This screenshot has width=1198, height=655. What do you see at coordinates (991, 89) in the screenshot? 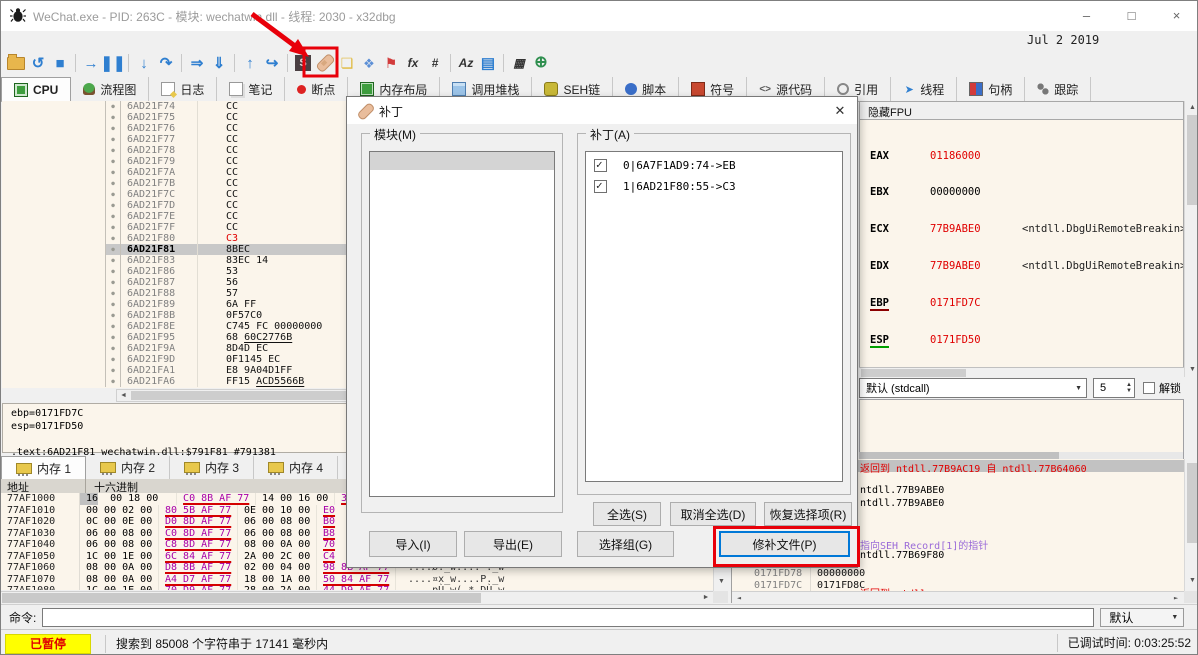
I see `tab-handles: 句柄` at bounding box center [991, 89].